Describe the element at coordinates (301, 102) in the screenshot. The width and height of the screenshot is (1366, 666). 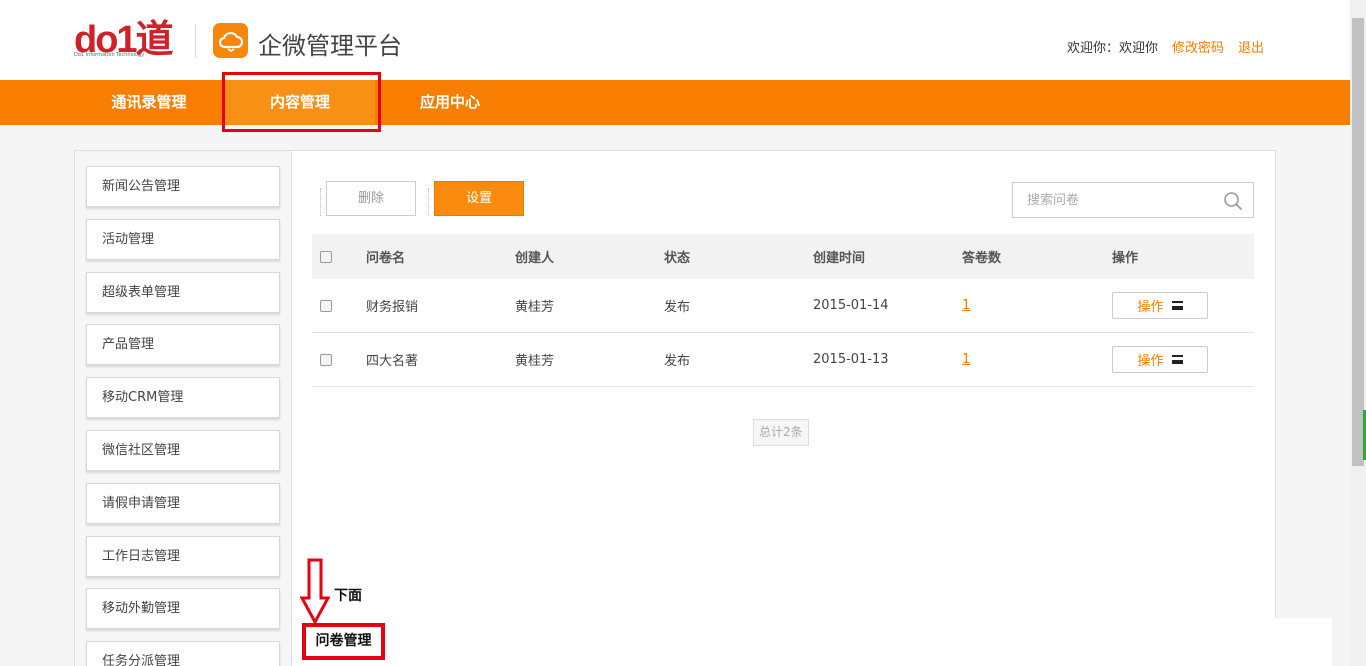
I see `annotation-highlight-box` at that location.